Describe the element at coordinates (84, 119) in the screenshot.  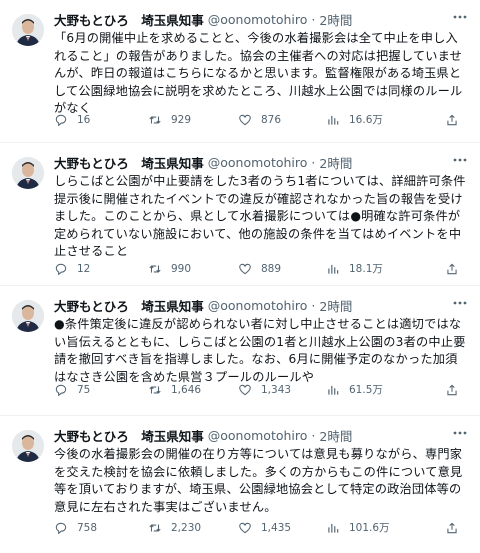
I see `reply-count: 16` at that location.